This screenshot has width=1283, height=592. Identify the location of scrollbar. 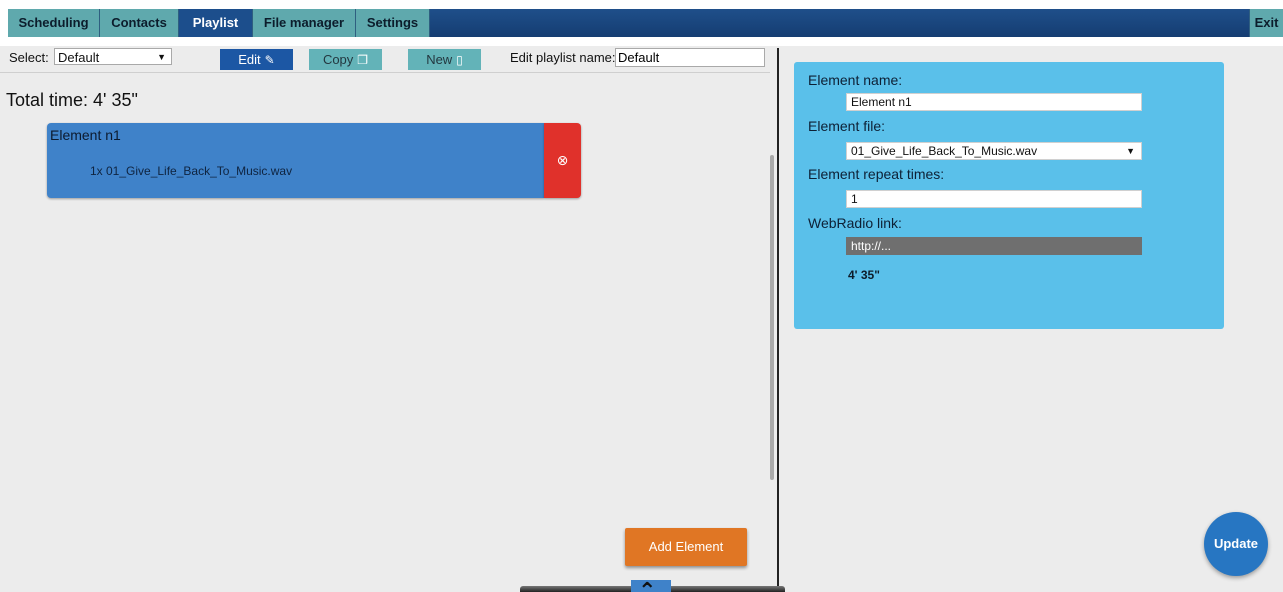
(772, 317).